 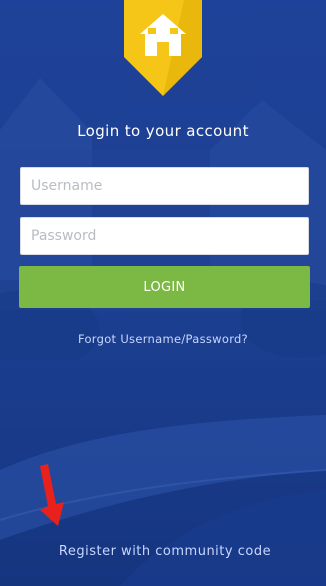 I want to click on forgot-credentials-link: Forgot Username/Password?, so click(x=163, y=339).